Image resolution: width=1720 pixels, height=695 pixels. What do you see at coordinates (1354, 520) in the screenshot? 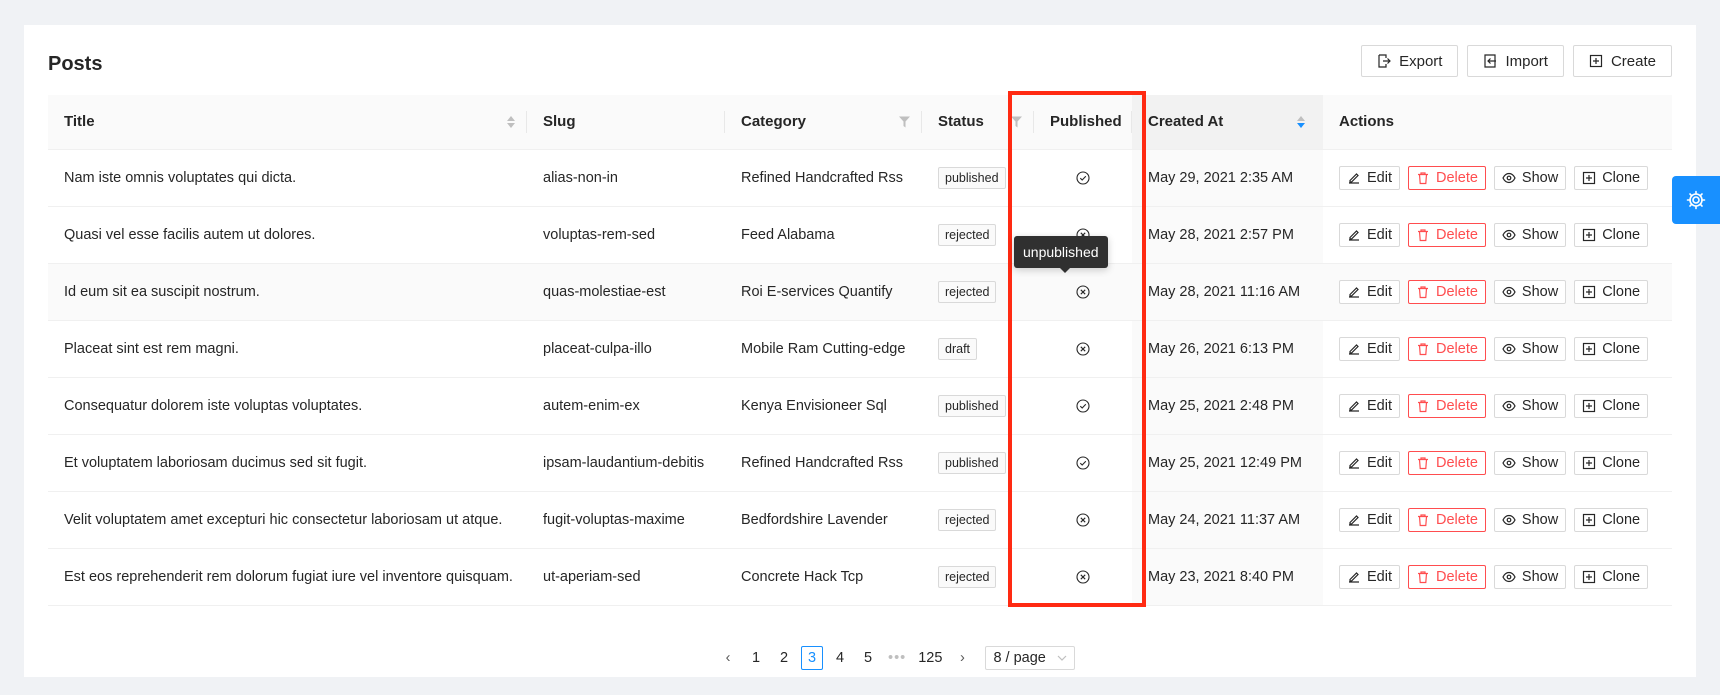
I see `edit-icon` at bounding box center [1354, 520].